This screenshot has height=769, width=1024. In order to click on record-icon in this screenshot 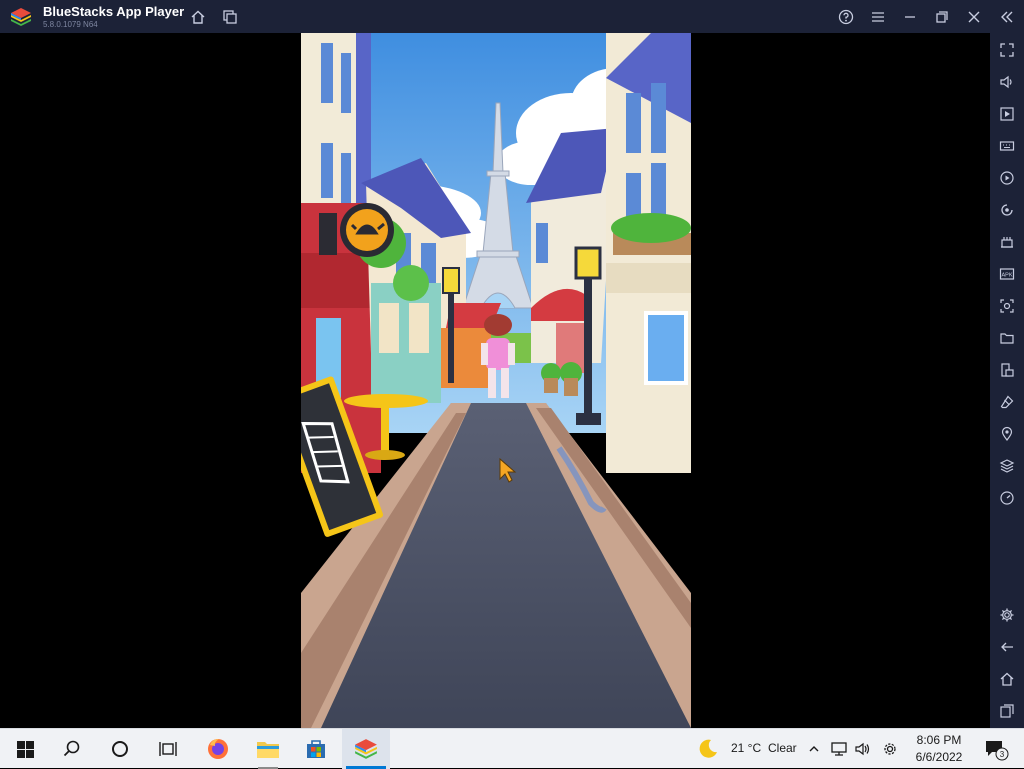, I will do `click(1007, 178)`.